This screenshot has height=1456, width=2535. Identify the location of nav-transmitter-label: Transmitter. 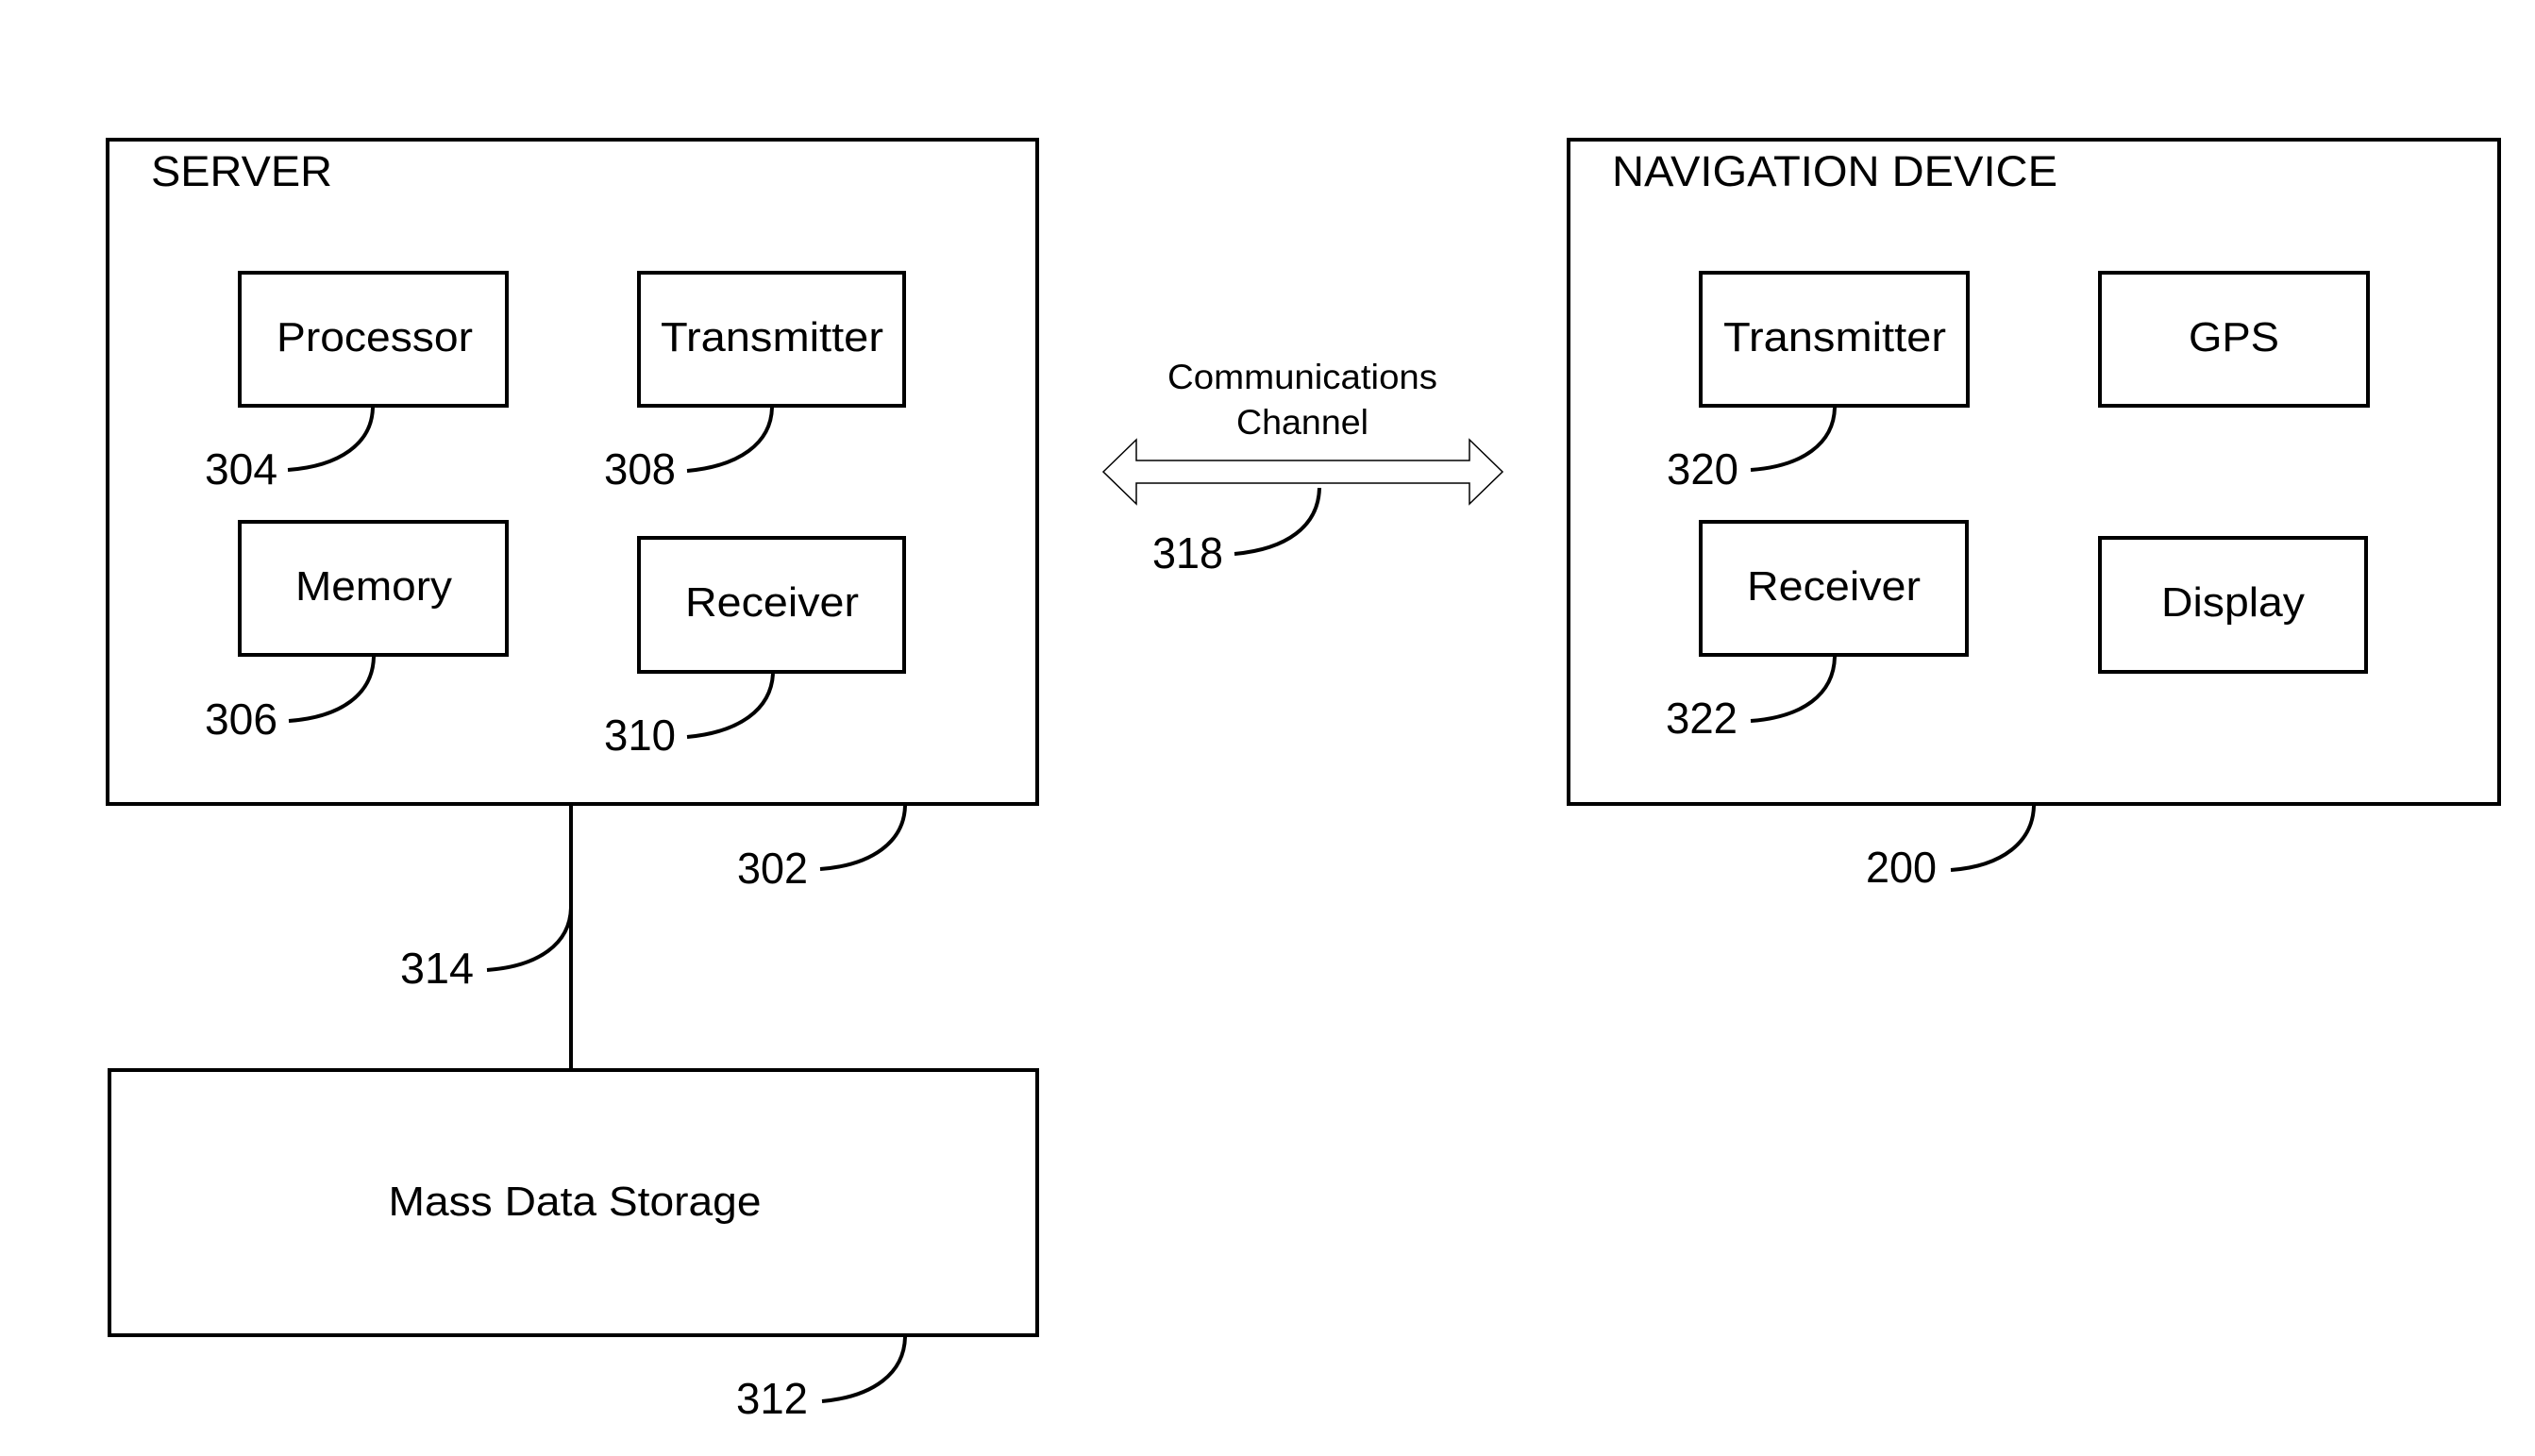
(1834, 337).